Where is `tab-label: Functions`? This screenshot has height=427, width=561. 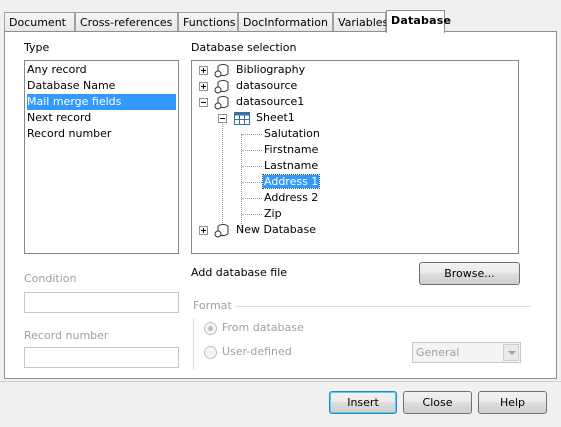
tab-label: Functions is located at coordinates (209, 22).